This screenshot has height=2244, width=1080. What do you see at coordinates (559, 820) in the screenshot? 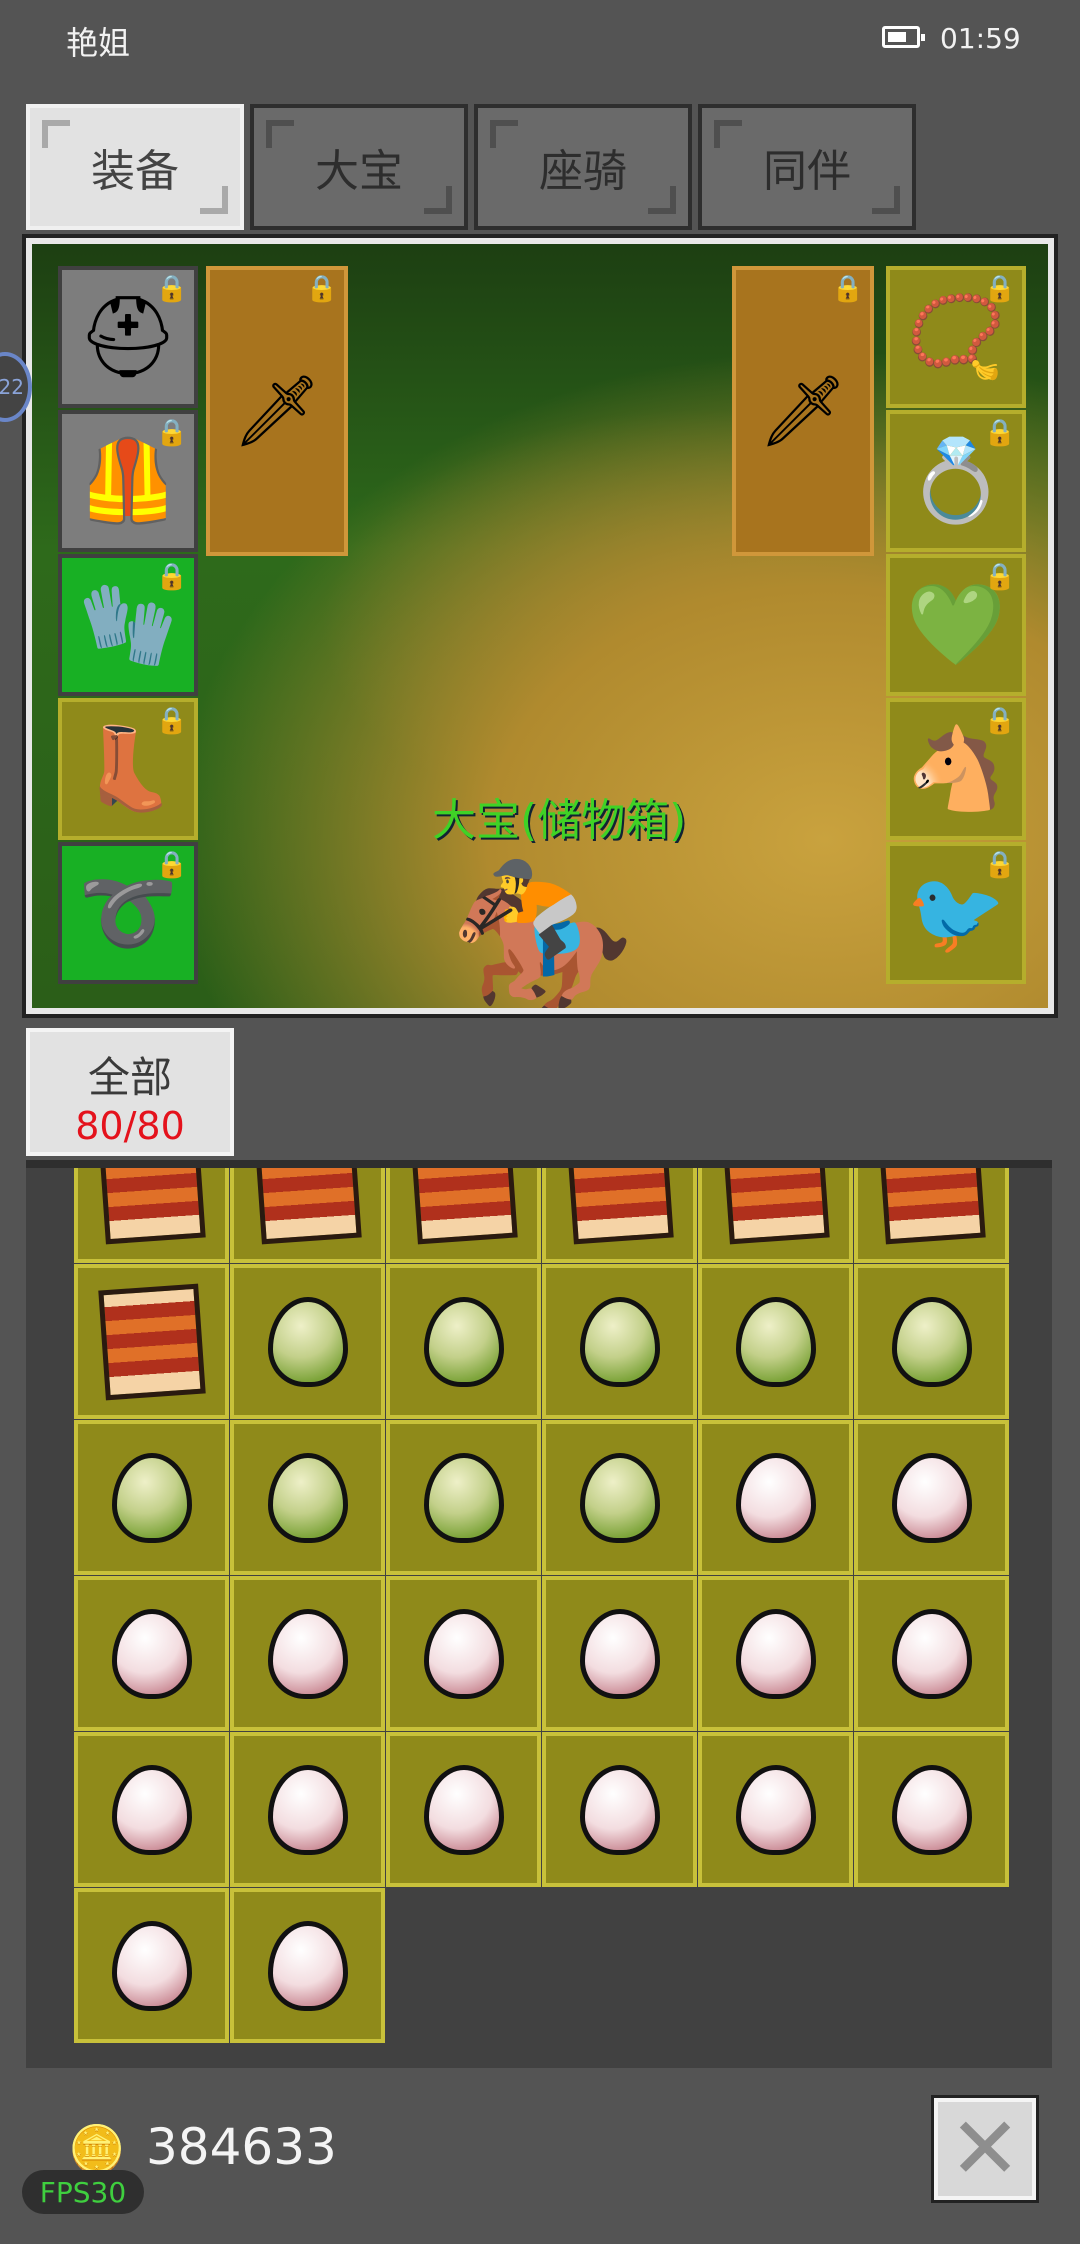
I see `character-name: 大宝(储物箱)` at bounding box center [559, 820].